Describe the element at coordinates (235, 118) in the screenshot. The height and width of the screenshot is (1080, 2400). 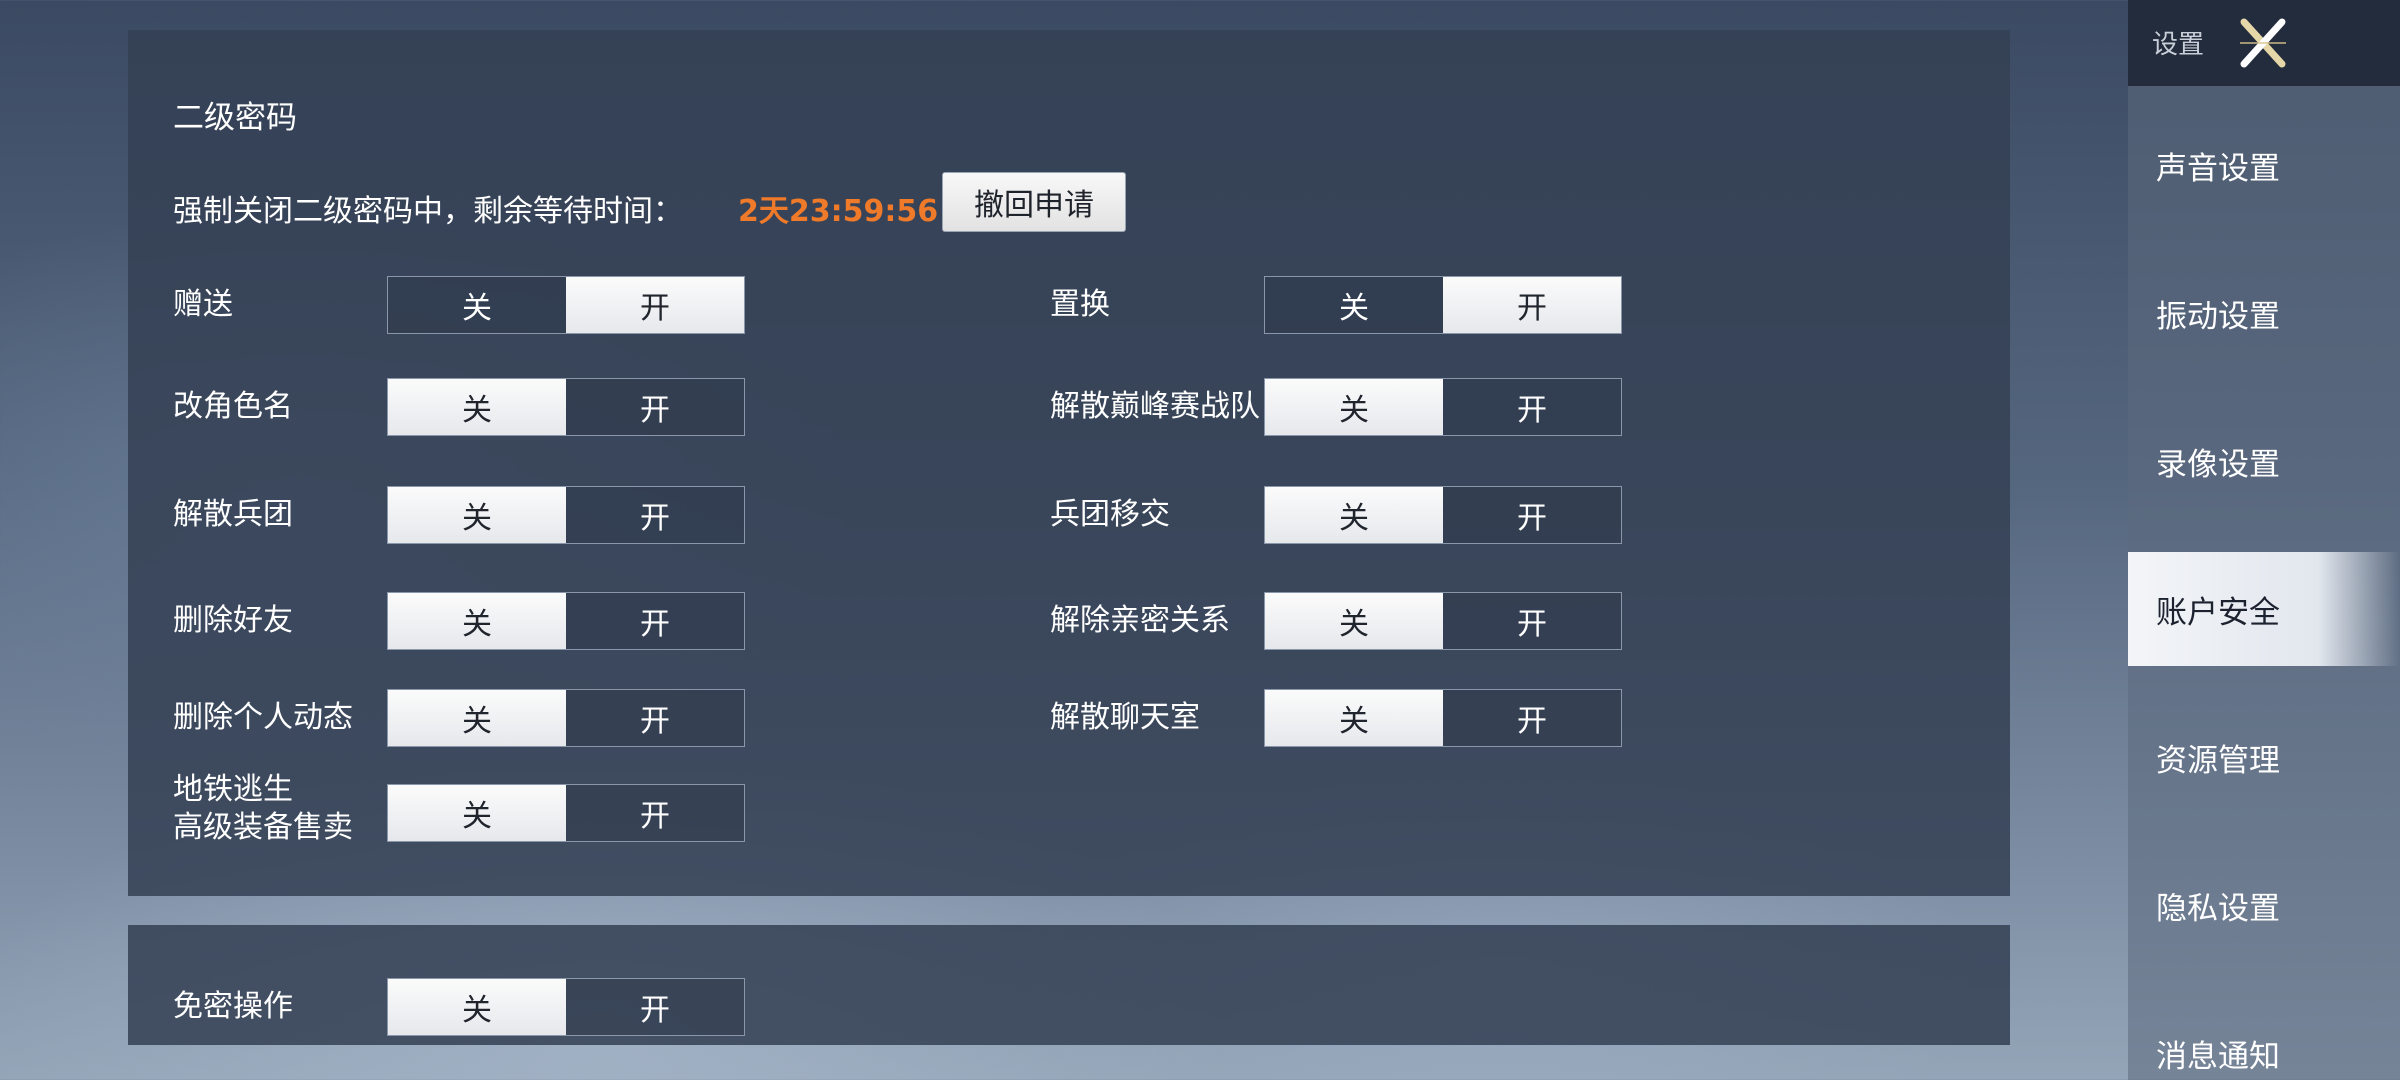
I see `section-title: 二级密码` at that location.